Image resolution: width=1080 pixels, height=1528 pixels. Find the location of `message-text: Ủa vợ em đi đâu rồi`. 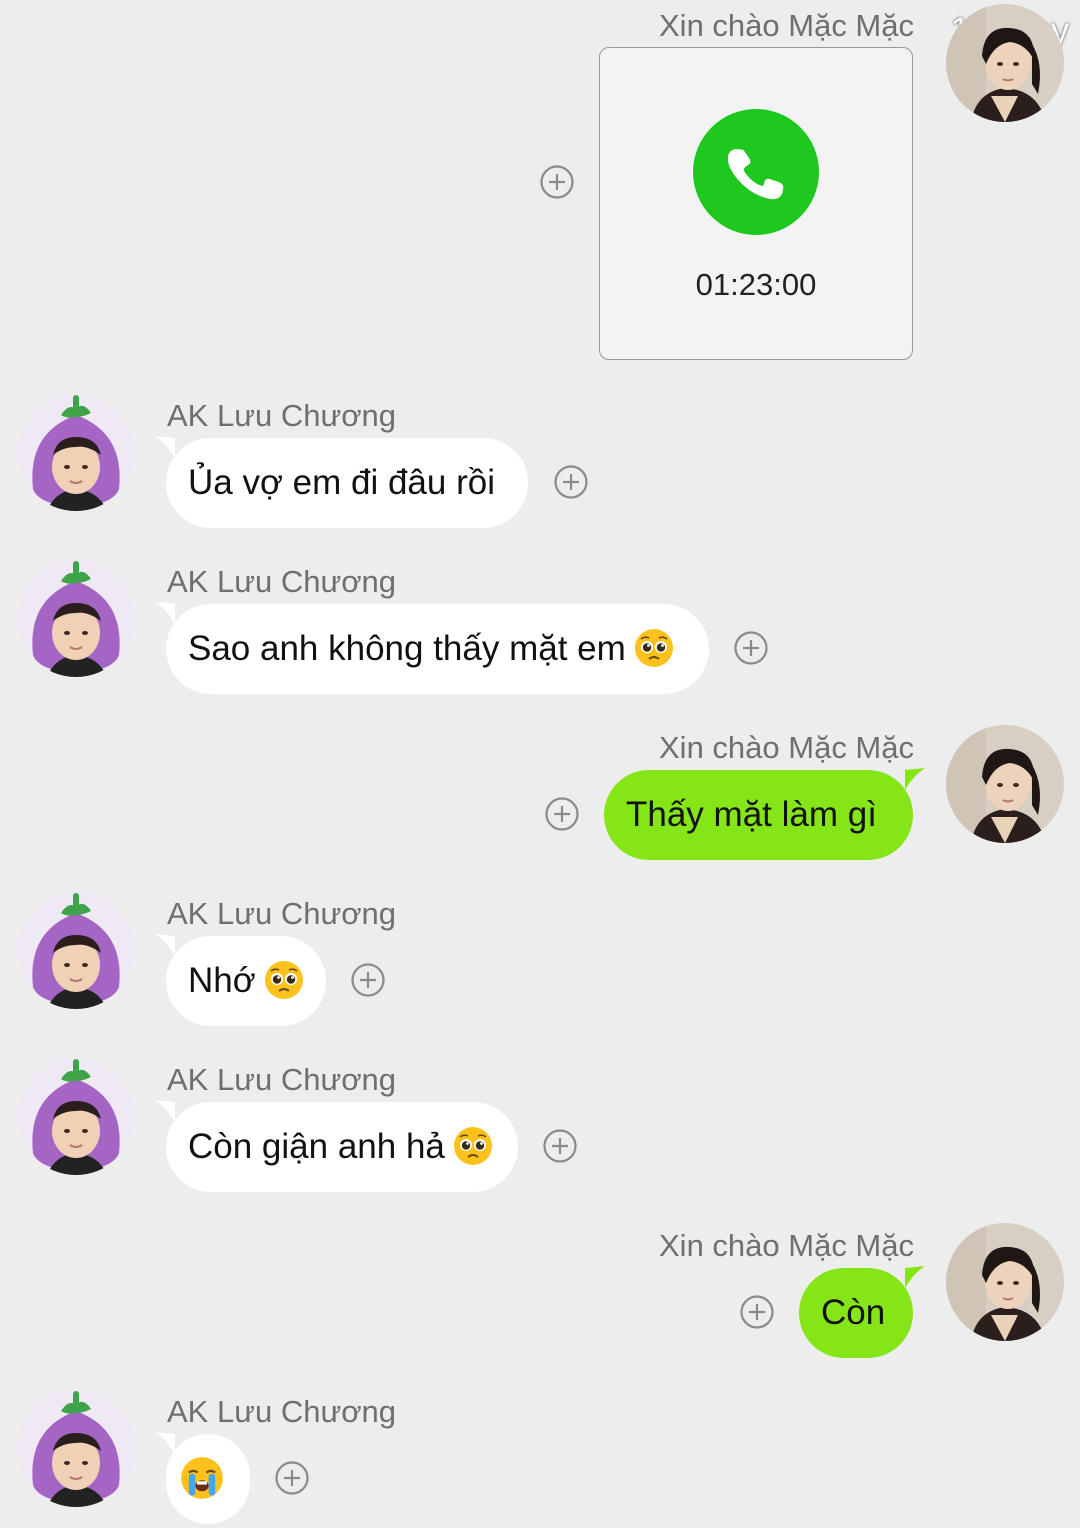

message-text: Ủa vợ em đi đâu rồi is located at coordinates (341, 482).